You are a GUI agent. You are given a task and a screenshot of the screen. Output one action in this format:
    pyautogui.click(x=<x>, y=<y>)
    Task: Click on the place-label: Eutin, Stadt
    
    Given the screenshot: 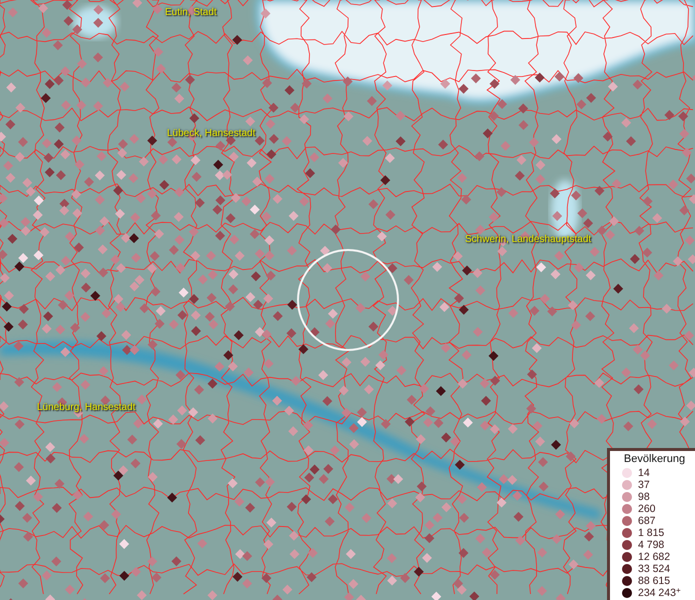 What is the action you would take?
    pyautogui.click(x=191, y=12)
    